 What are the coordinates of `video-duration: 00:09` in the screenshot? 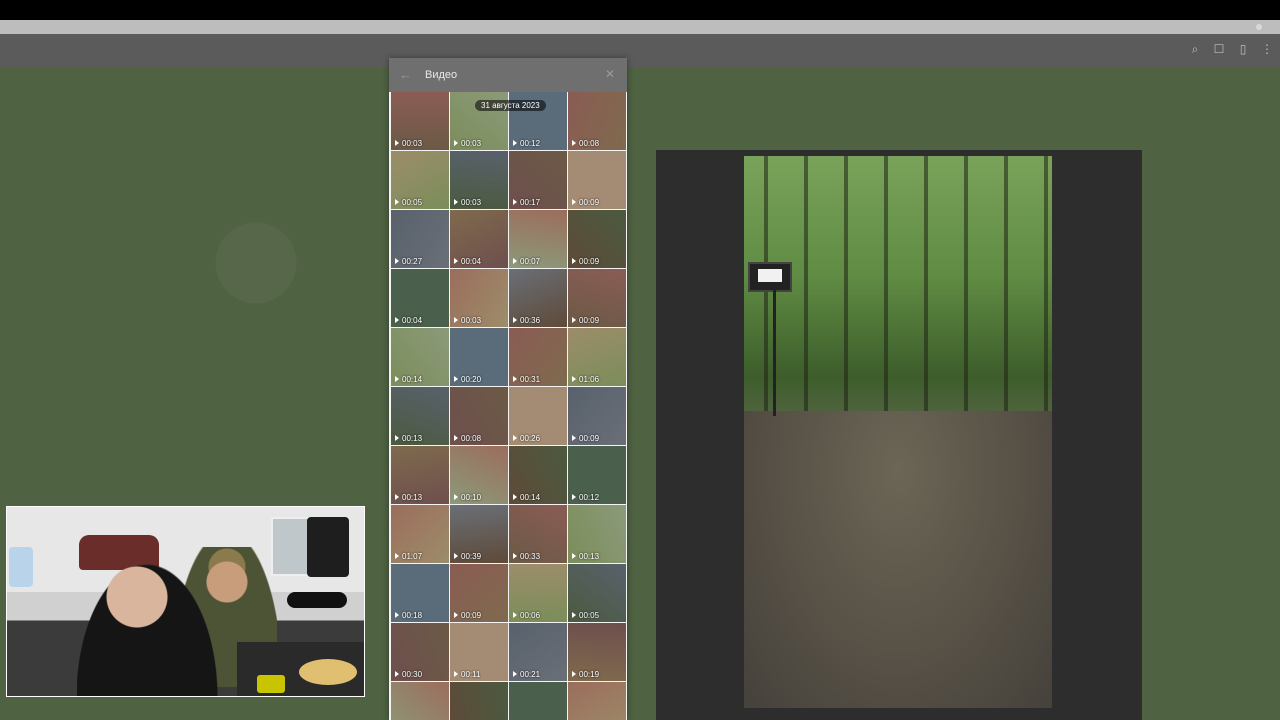 It's located at (585, 261).